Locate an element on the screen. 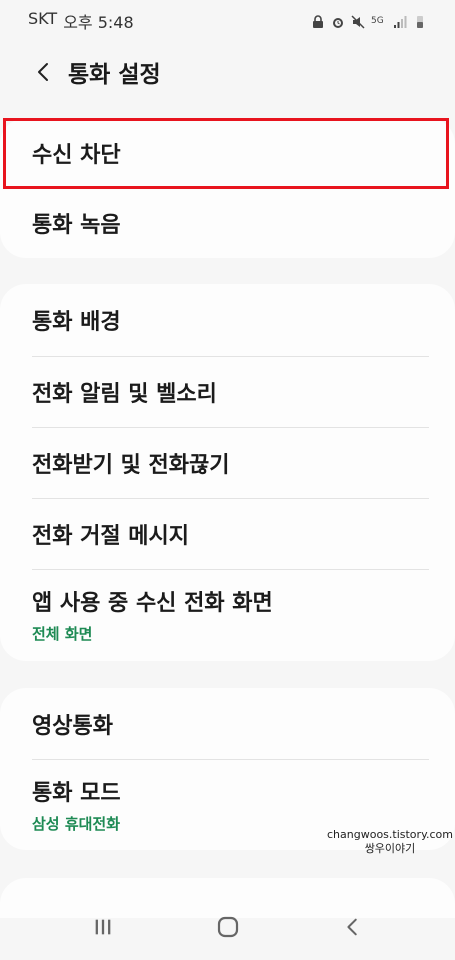  page-title: 통화 설정 is located at coordinates (114, 75).